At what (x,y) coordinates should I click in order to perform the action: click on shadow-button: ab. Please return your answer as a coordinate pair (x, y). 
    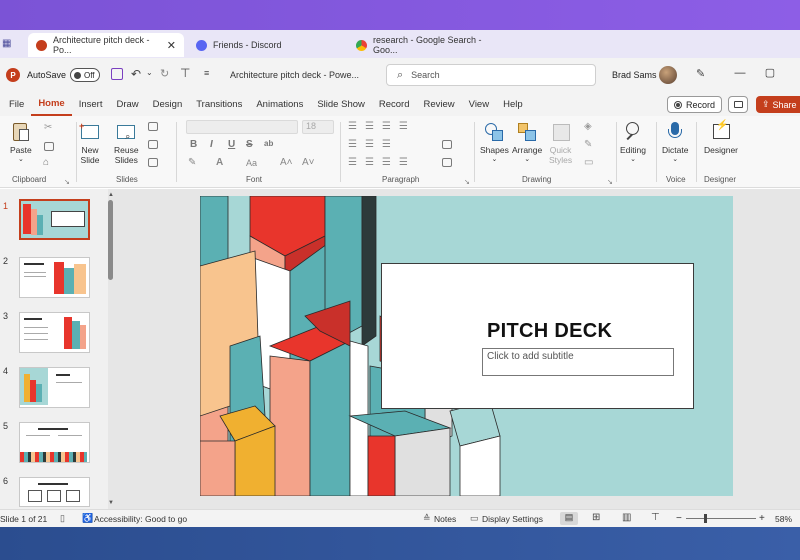
    Looking at the image, I should click on (268, 143).